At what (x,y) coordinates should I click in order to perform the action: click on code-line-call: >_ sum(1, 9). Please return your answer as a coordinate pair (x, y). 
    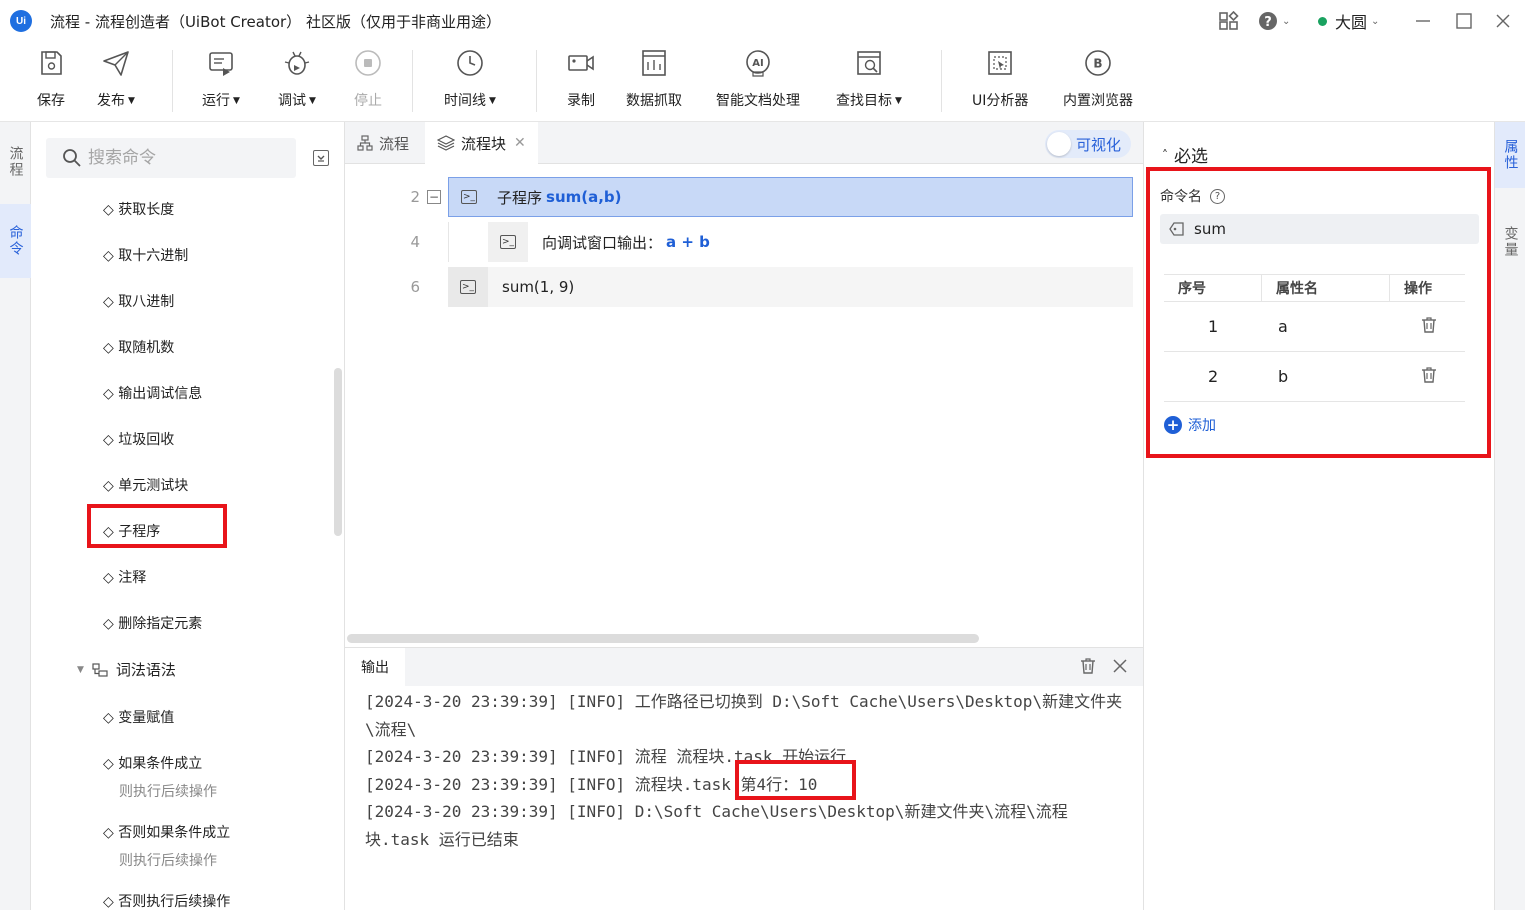
    Looking at the image, I should click on (790, 287).